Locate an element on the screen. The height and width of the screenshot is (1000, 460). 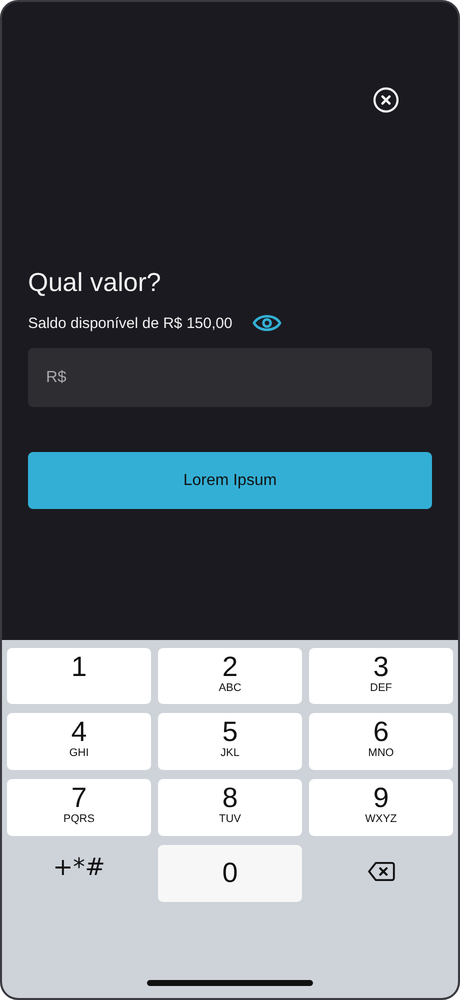
amount-field: R$ is located at coordinates (230, 377).